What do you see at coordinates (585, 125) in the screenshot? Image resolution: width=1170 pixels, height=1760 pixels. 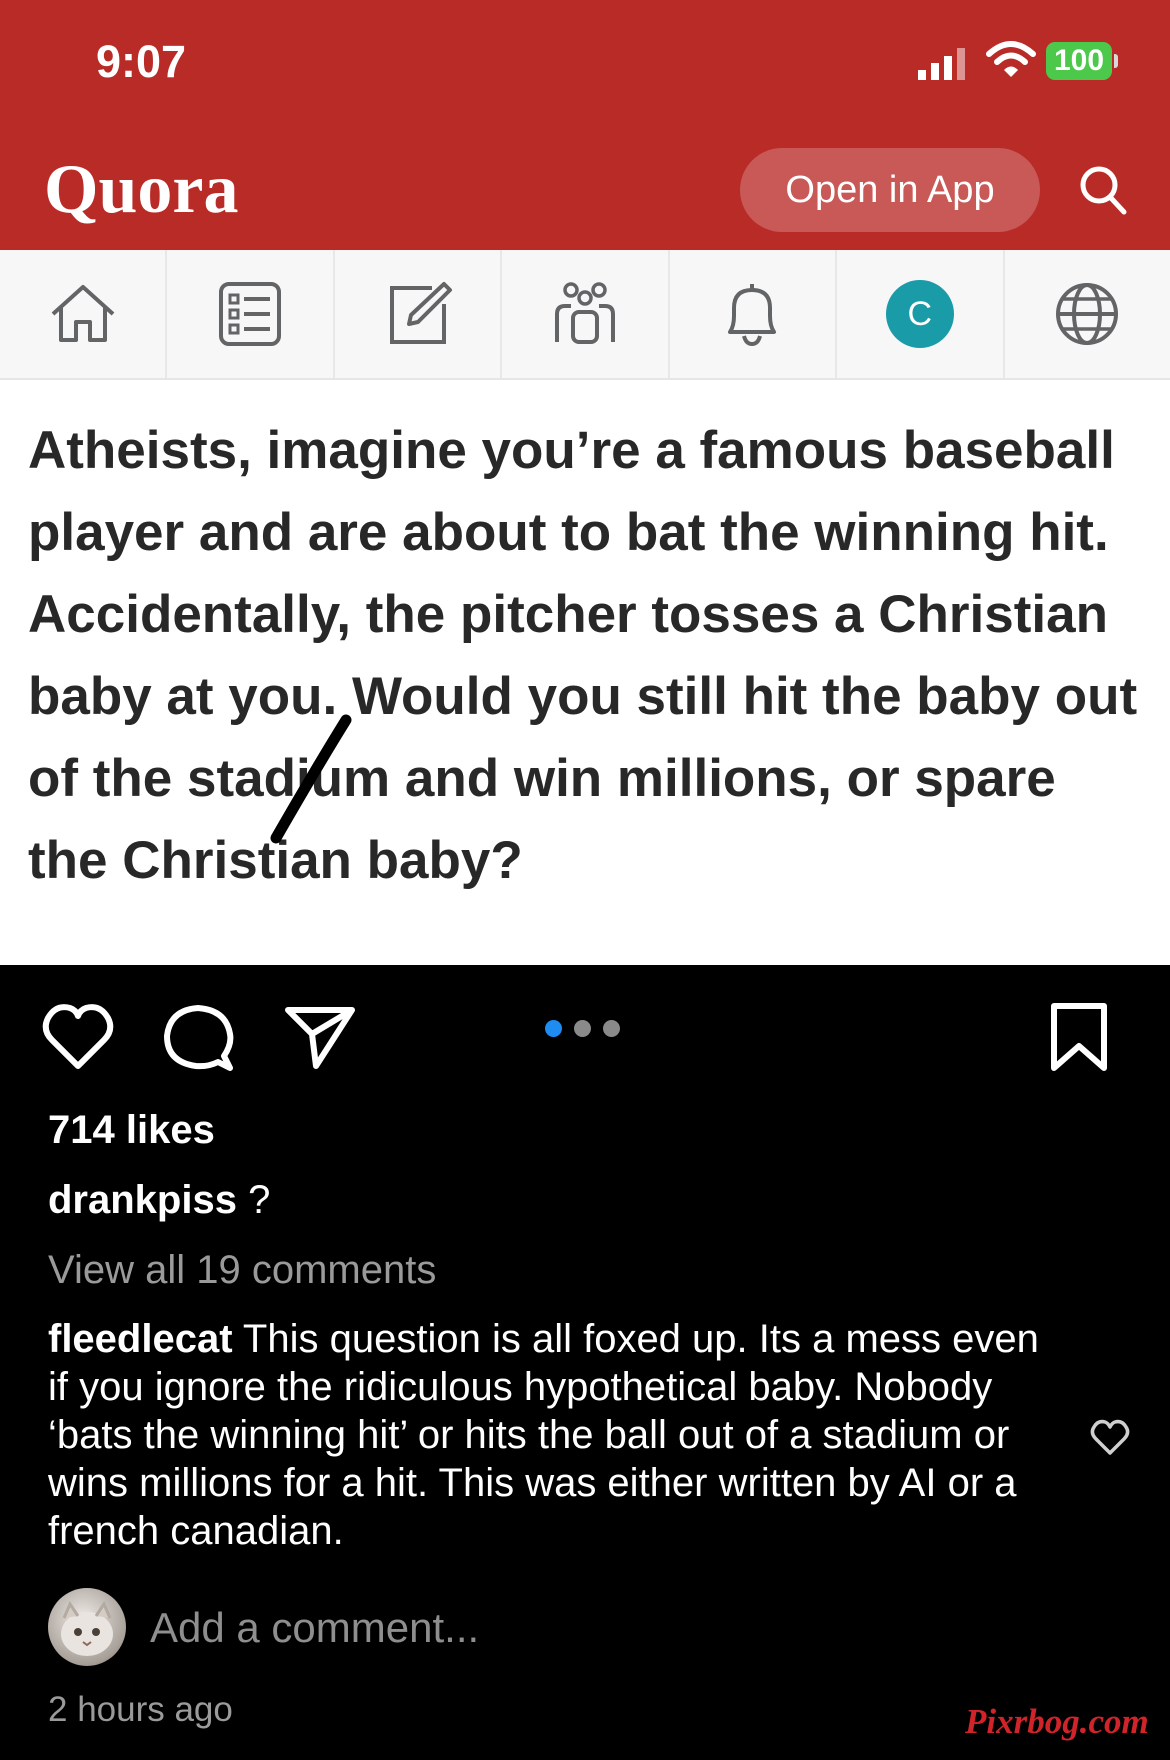 I see `quora-header: 9:07 100 Quora Open in App` at bounding box center [585, 125].